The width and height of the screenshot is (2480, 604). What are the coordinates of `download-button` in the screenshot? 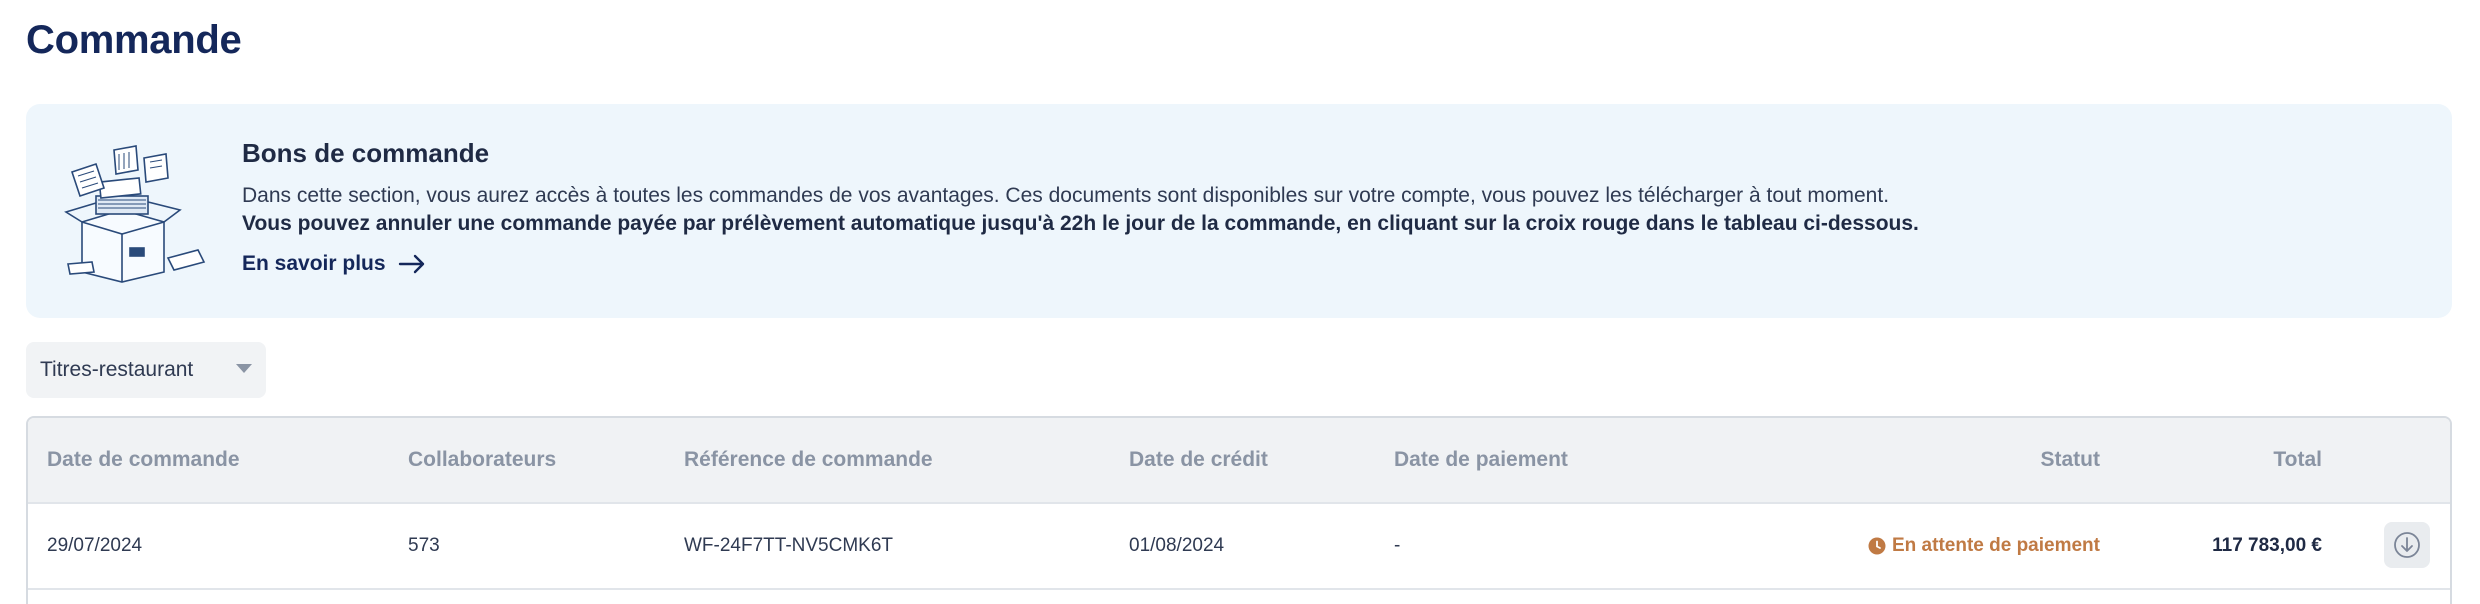 It's located at (2407, 545).